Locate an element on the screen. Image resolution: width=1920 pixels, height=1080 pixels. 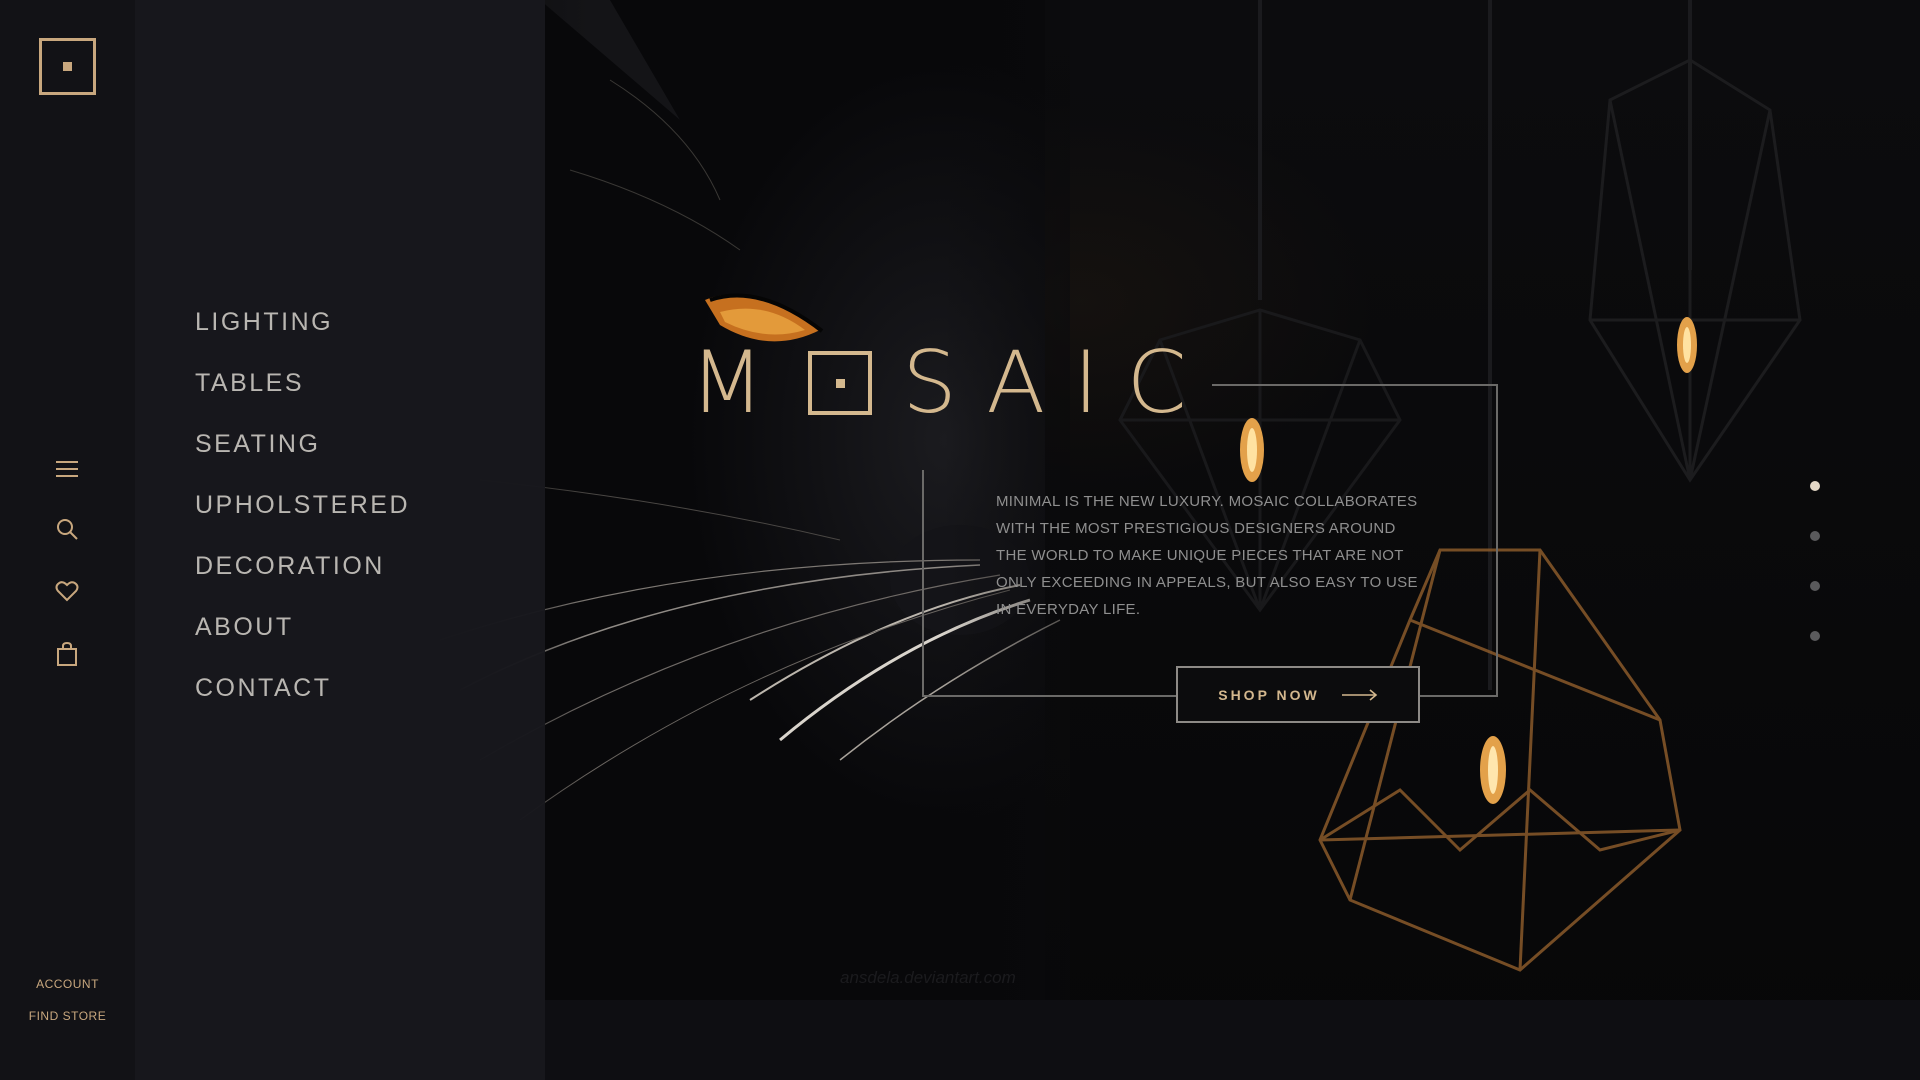
shop-now-button: SHOP NOW is located at coordinates (1298, 694).